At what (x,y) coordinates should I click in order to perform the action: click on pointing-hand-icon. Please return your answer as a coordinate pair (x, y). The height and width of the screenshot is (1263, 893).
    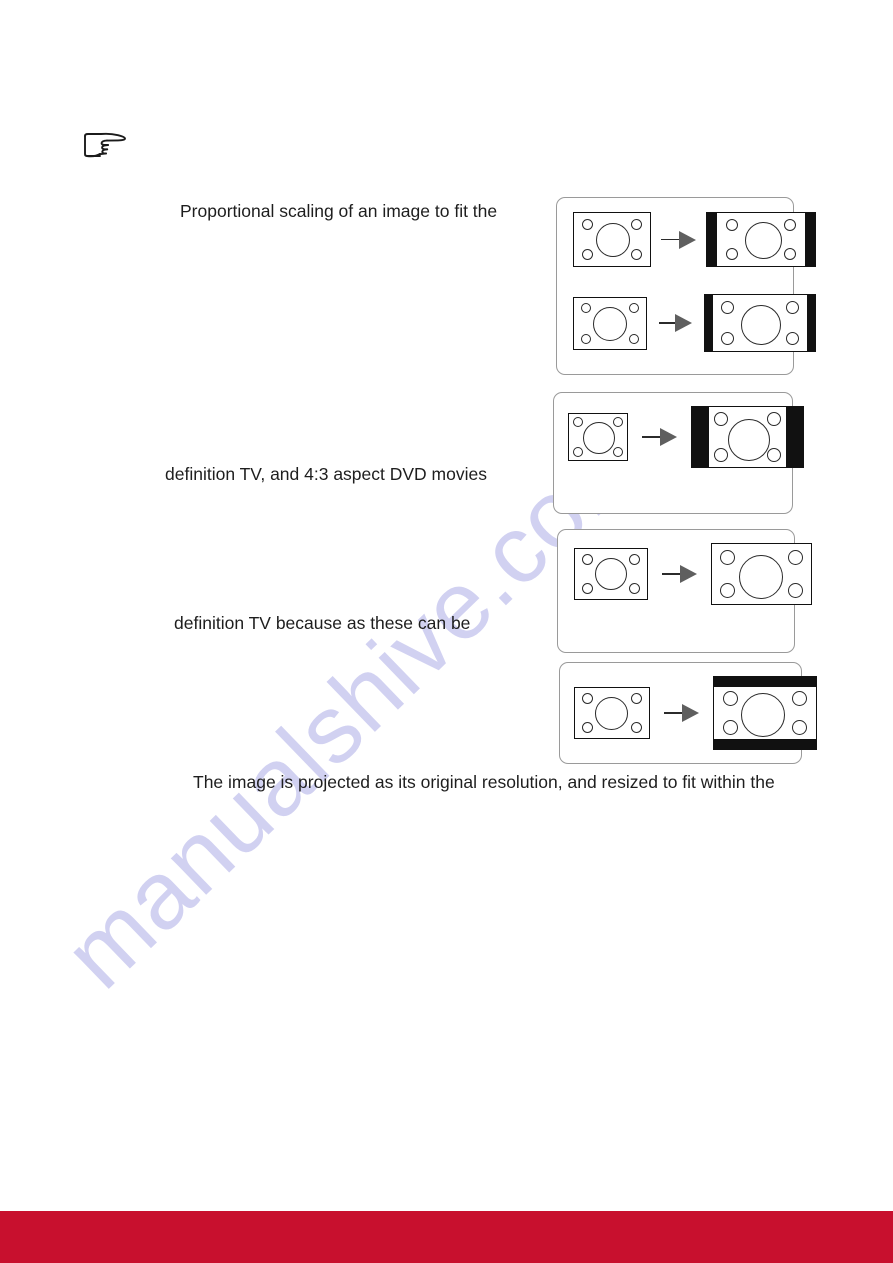
    Looking at the image, I should click on (105, 145).